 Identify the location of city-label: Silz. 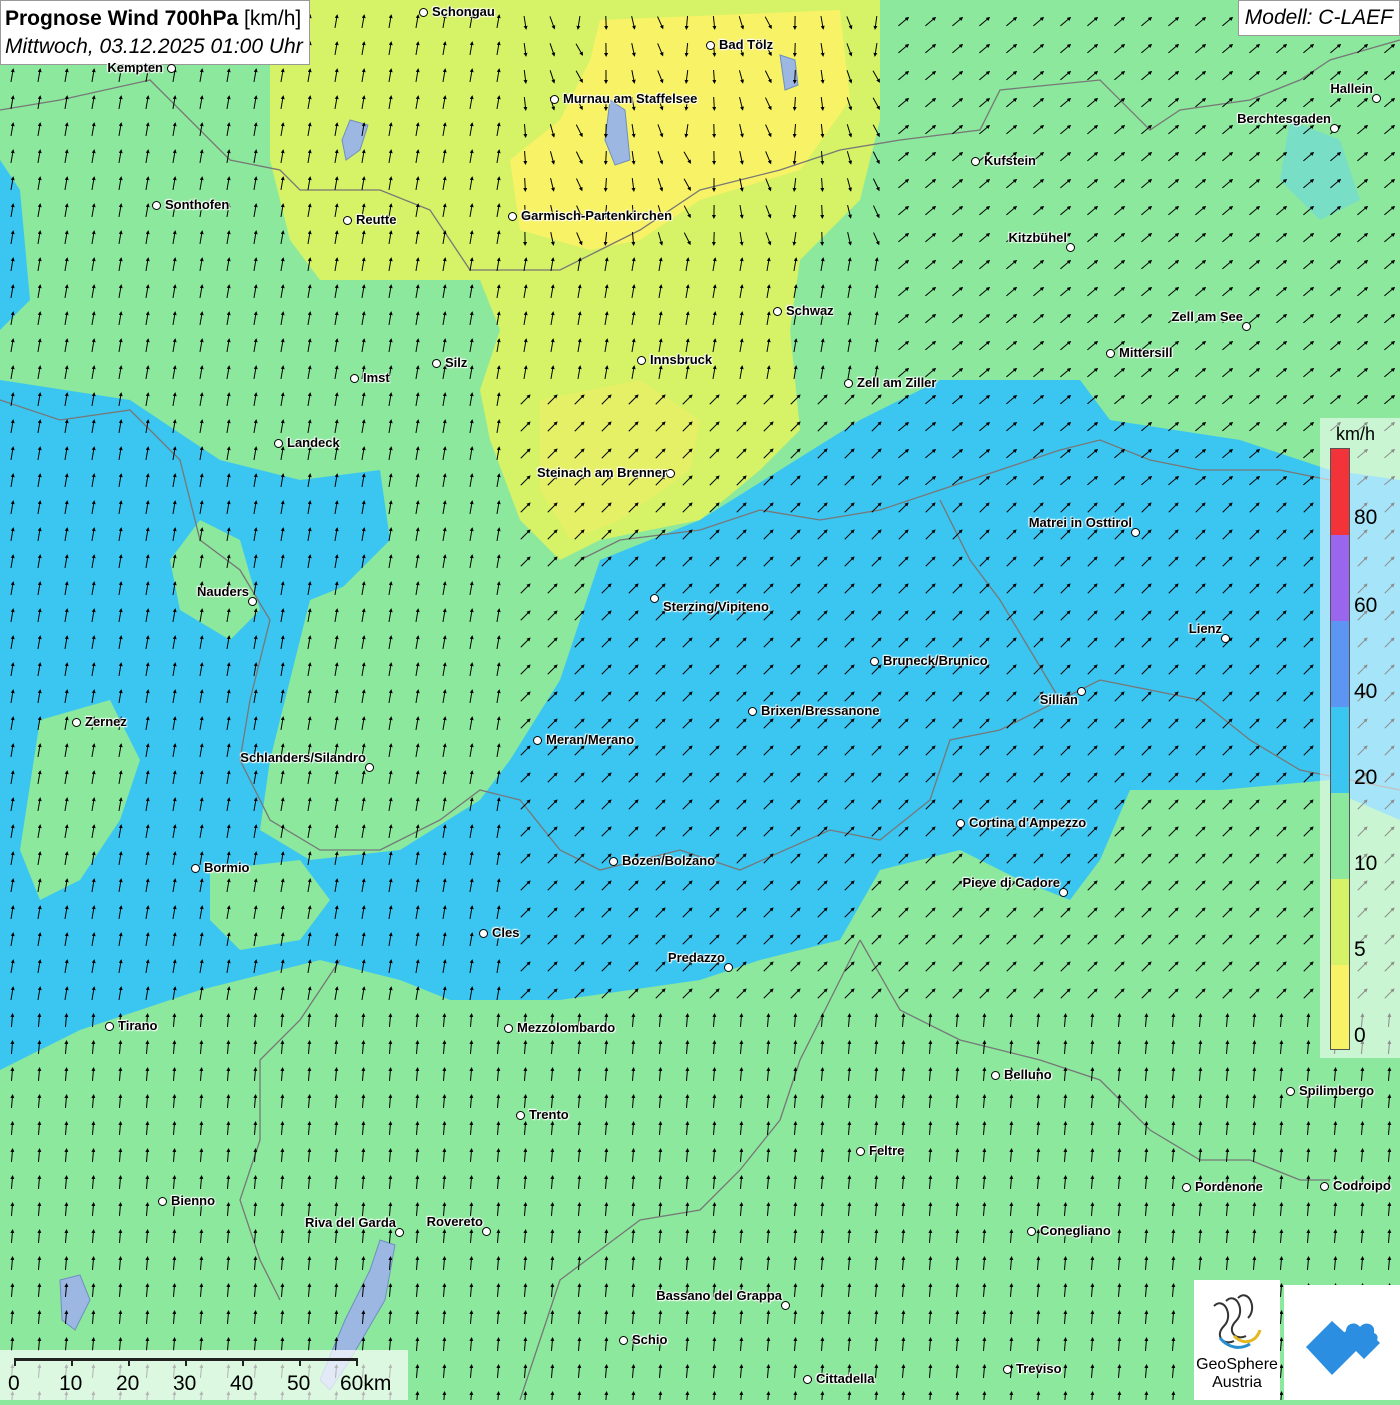
(456, 362).